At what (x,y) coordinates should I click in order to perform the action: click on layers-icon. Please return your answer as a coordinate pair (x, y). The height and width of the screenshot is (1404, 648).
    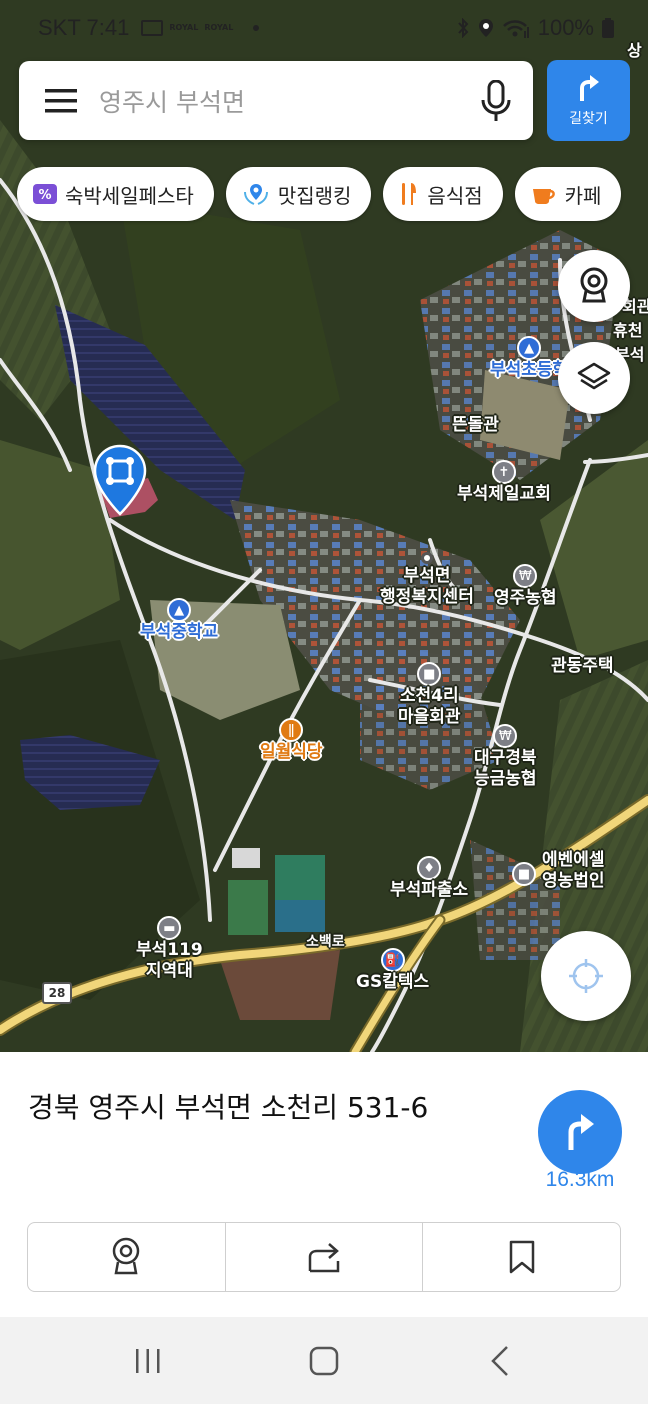
    Looking at the image, I should click on (594, 376).